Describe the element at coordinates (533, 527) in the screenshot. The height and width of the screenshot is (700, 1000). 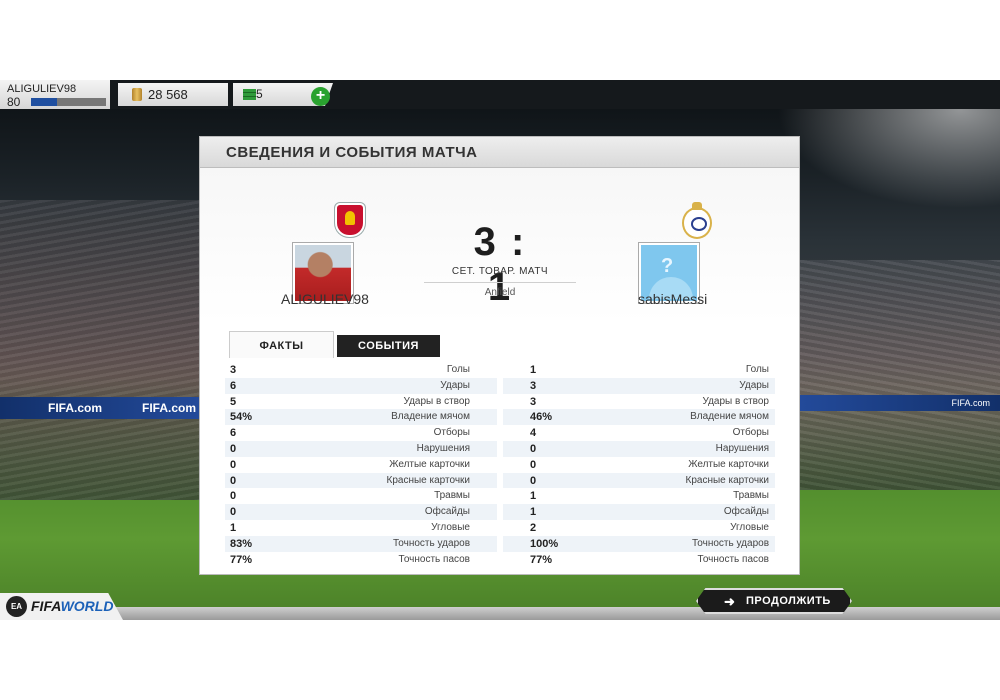
I see `away-stat-value: 2` at that location.